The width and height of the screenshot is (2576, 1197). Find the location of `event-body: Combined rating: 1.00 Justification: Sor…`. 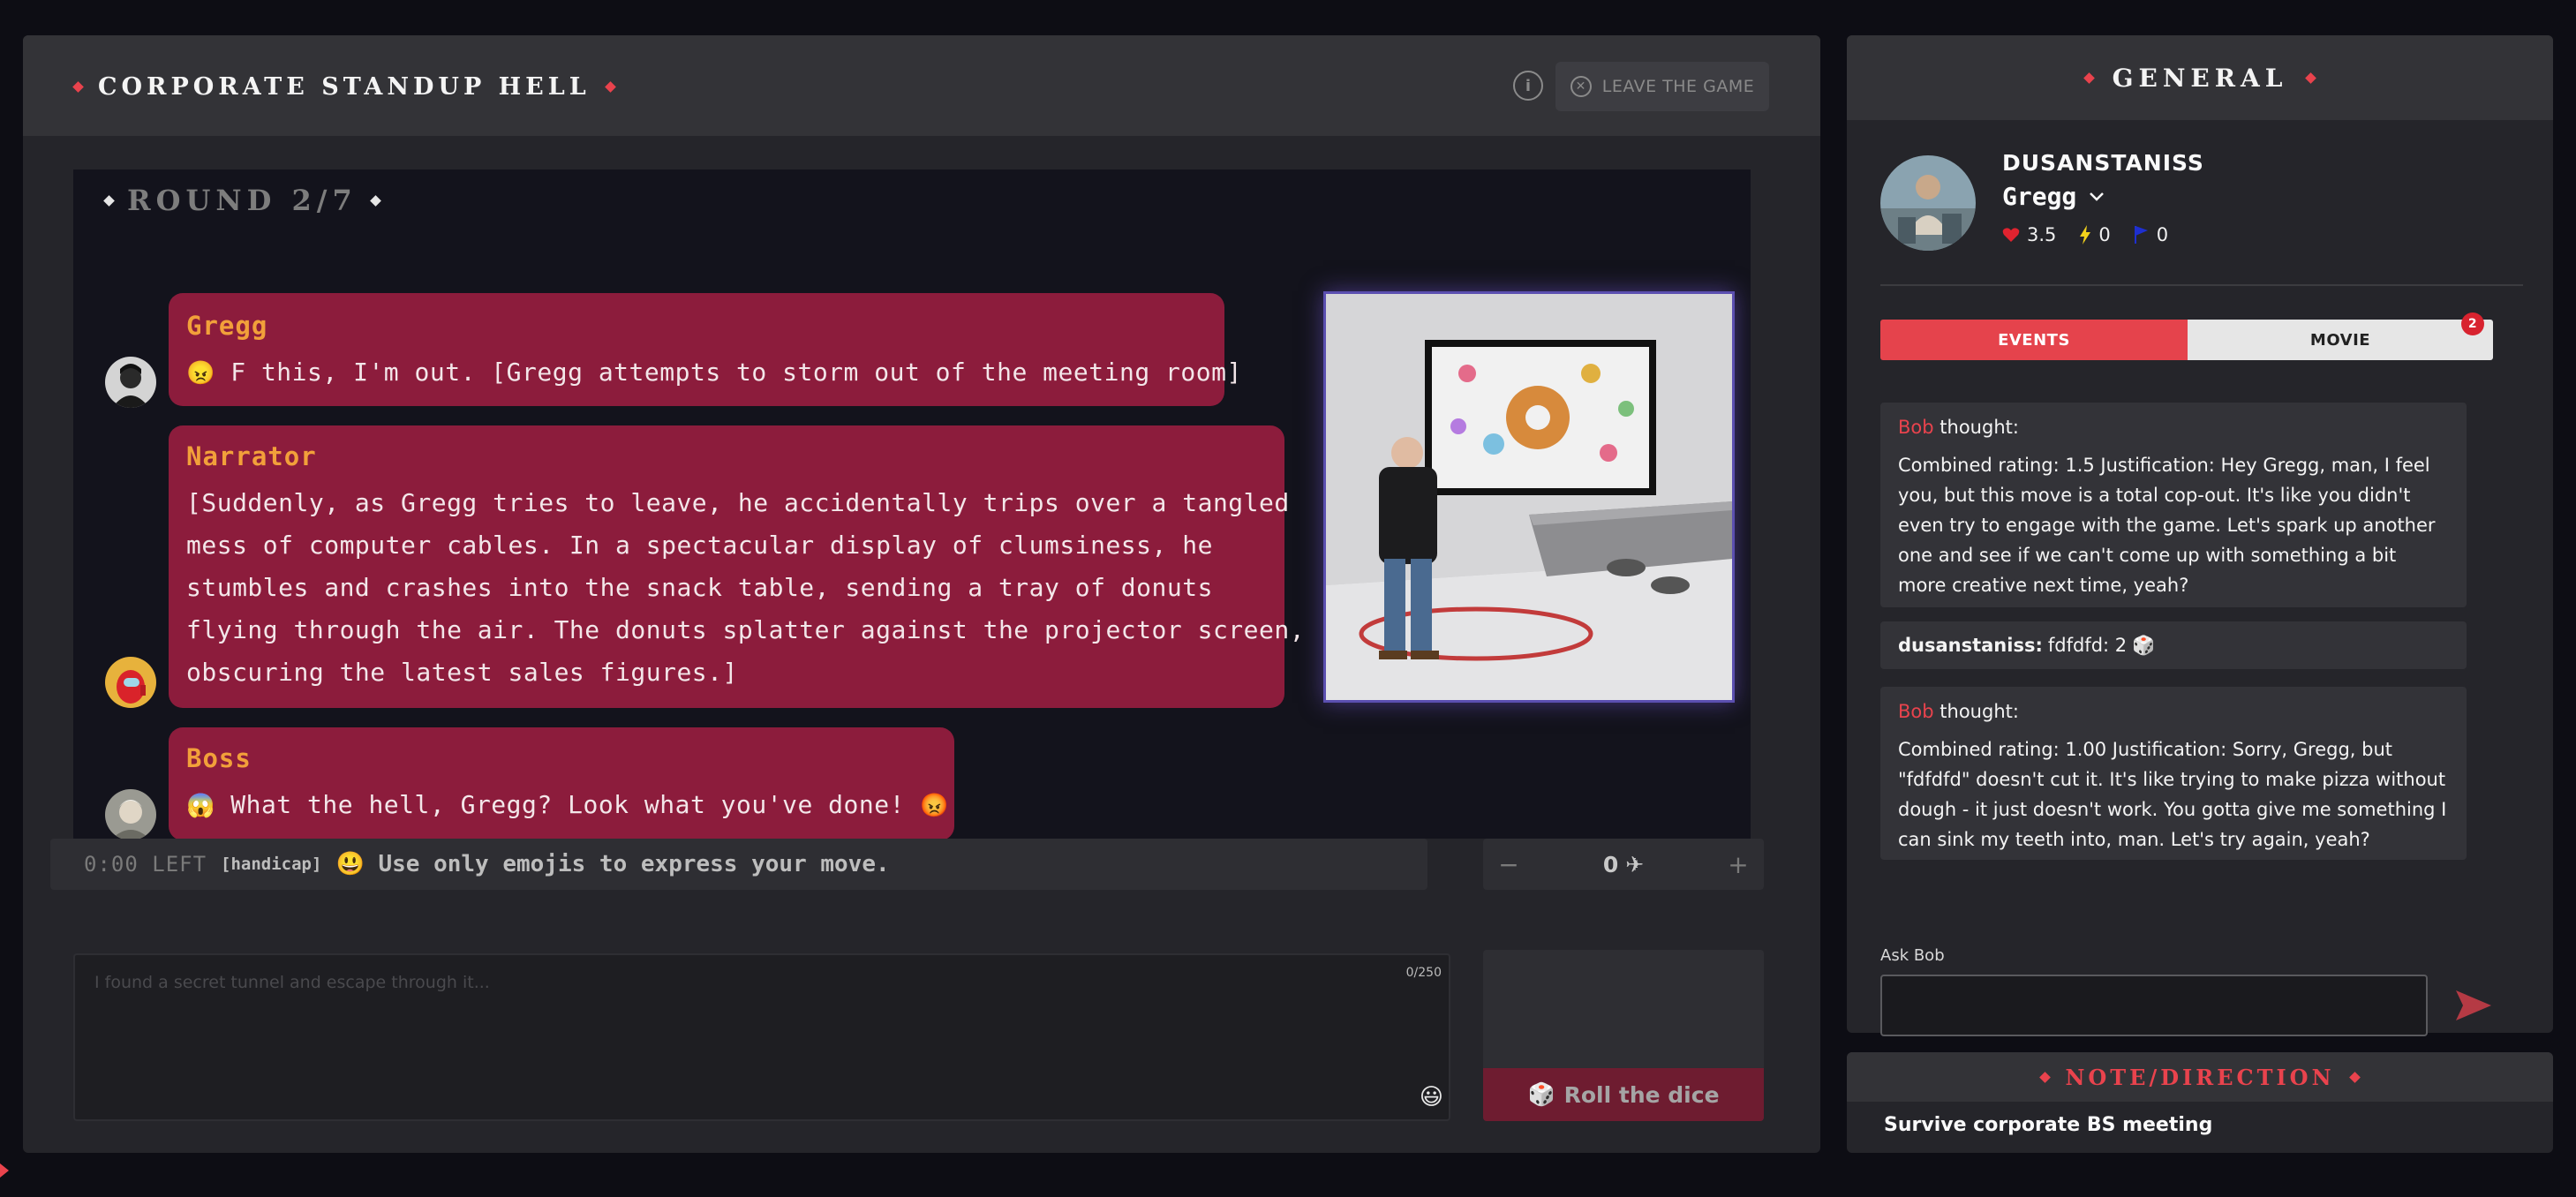

event-body: Combined rating: 1.00 Justification: Sor… is located at coordinates (2172, 794).